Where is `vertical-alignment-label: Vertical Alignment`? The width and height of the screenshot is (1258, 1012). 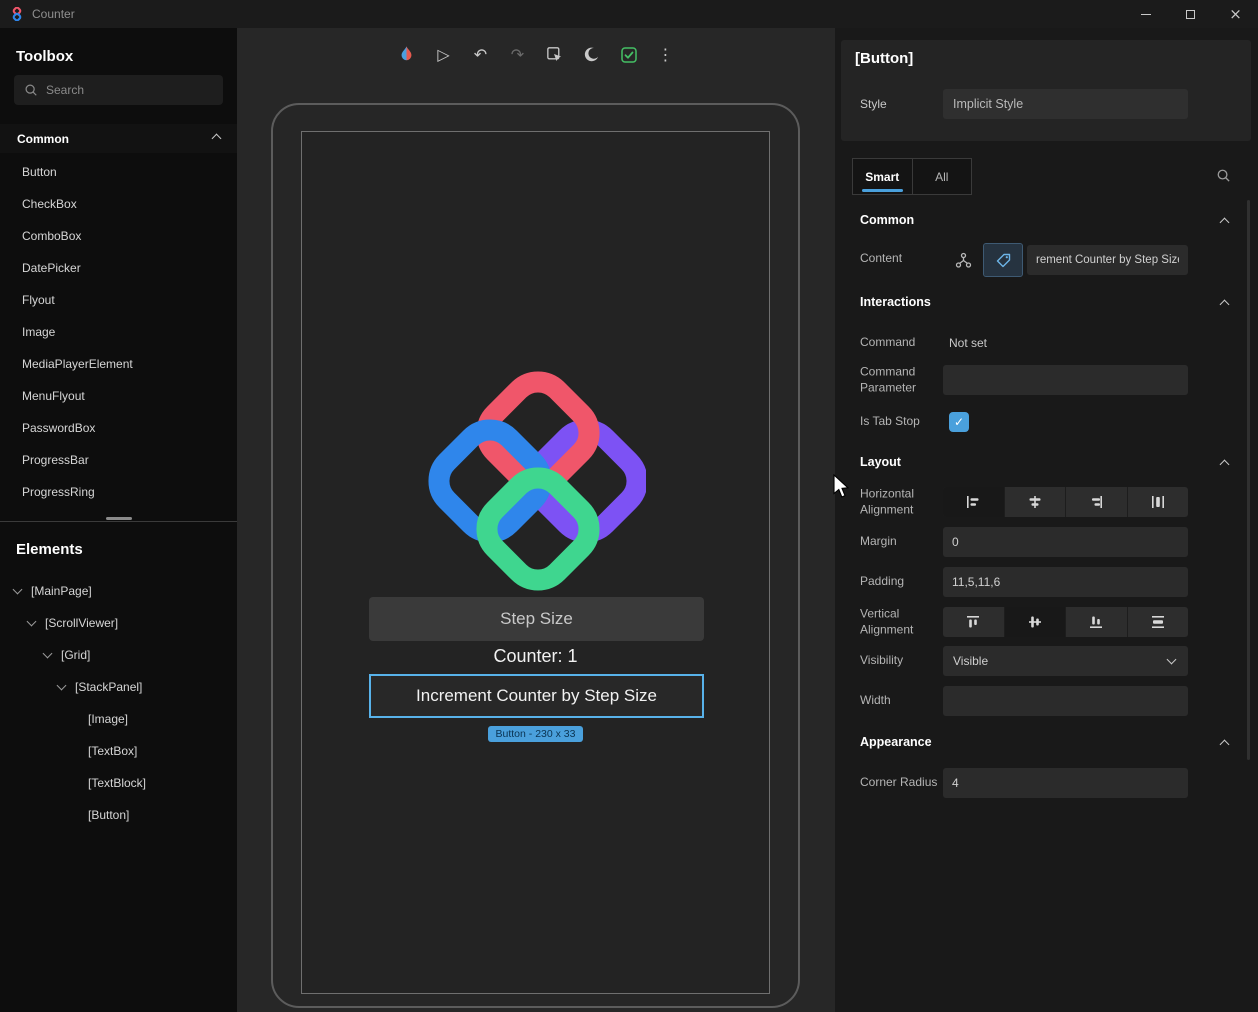 vertical-alignment-label: Vertical Alignment is located at coordinates (887, 621).